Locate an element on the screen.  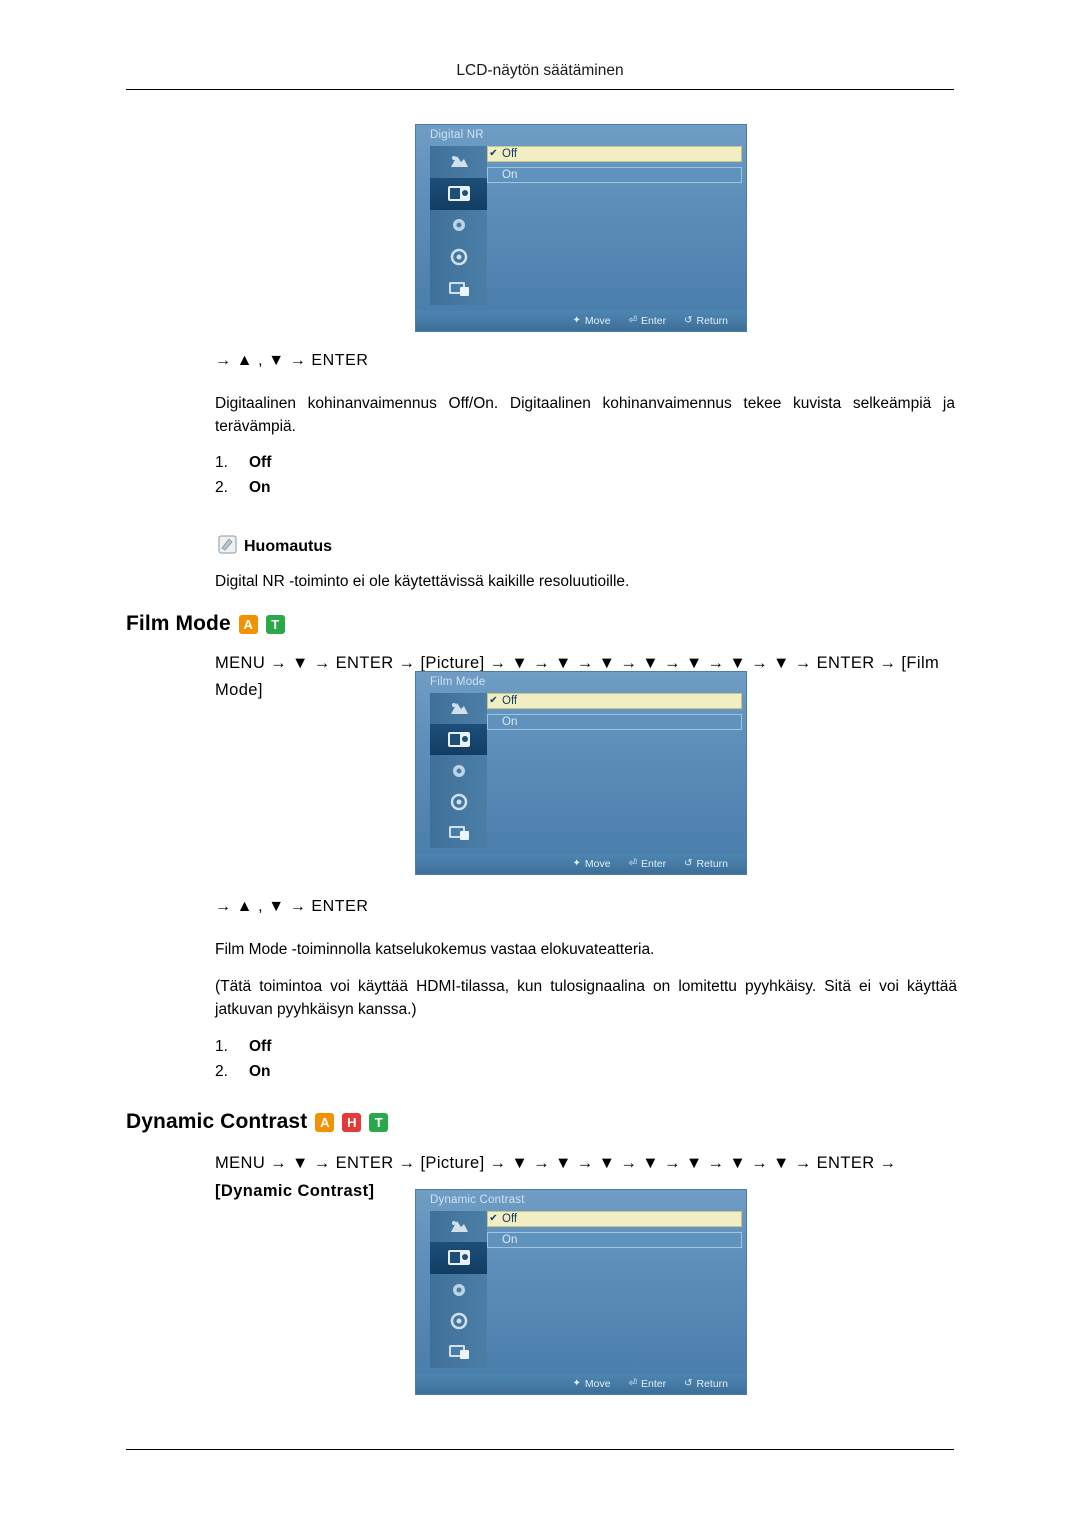
heading-dynamic-contrast: Dynamic Contrast A H T is located at coordinates (257, 1122).